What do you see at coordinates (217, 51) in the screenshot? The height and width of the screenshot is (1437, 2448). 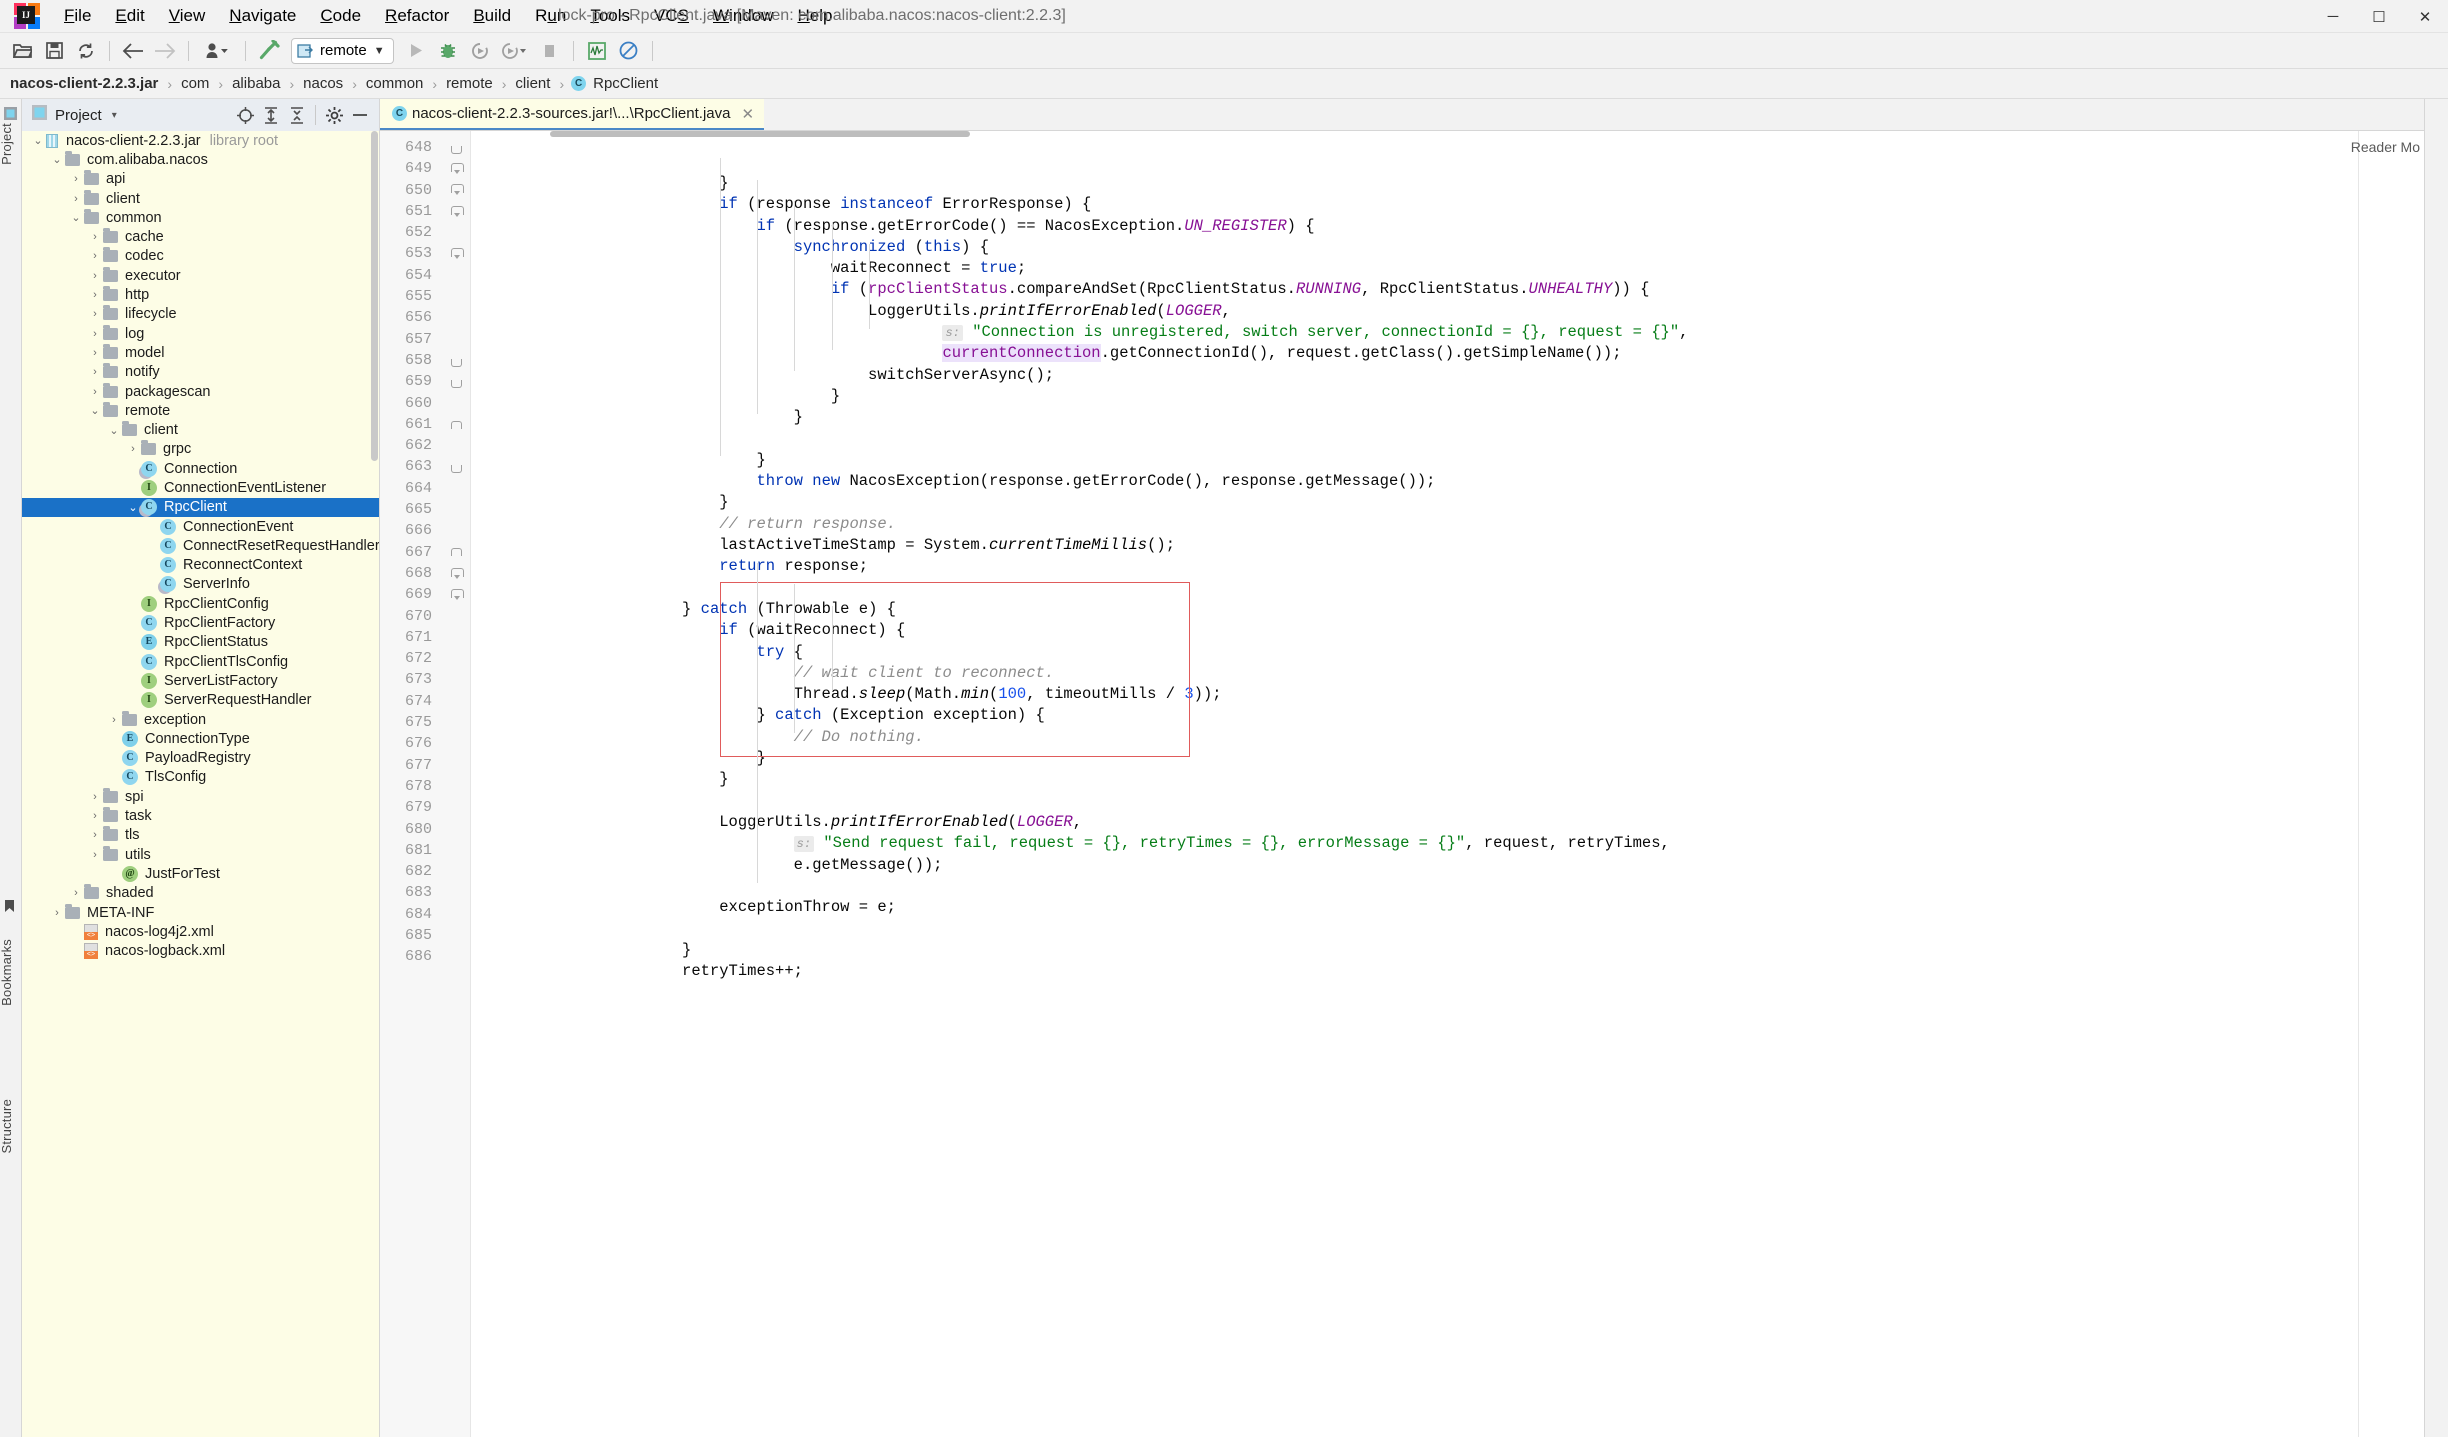 I see `user-profile-icon` at bounding box center [217, 51].